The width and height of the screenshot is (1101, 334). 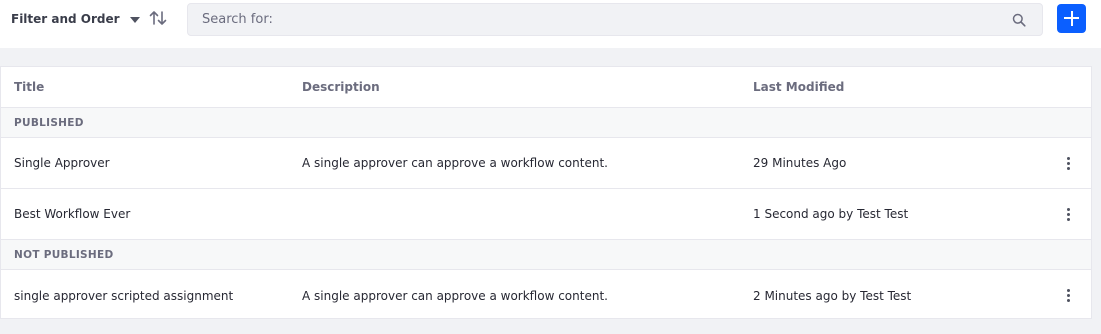 What do you see at coordinates (800, 163) in the screenshot?
I see `workflow-last-modified: 29 Minutes Ago` at bounding box center [800, 163].